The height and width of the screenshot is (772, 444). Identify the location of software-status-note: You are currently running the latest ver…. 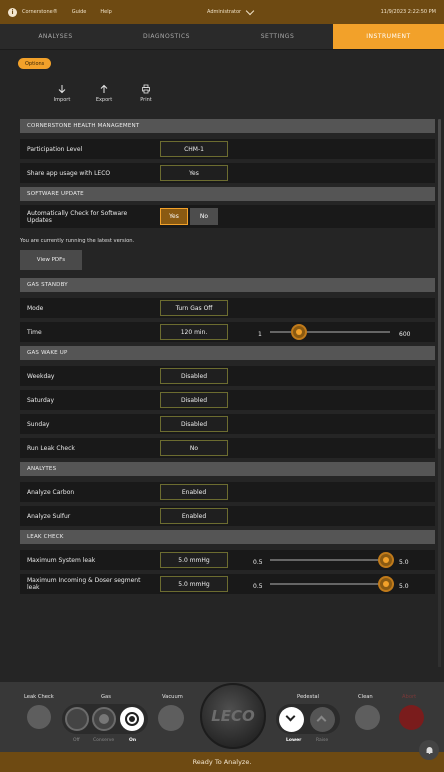
(77, 241).